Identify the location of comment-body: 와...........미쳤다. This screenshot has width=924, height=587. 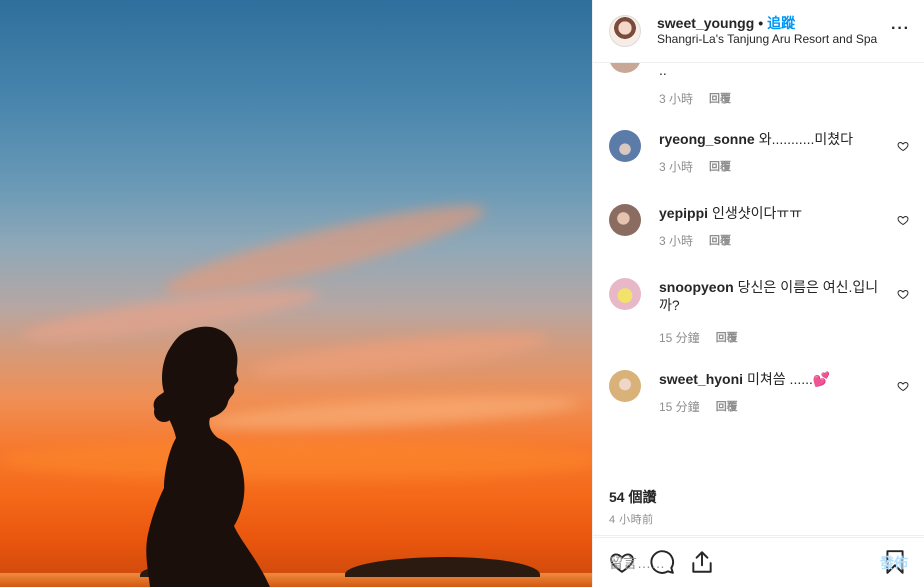
(806, 139).